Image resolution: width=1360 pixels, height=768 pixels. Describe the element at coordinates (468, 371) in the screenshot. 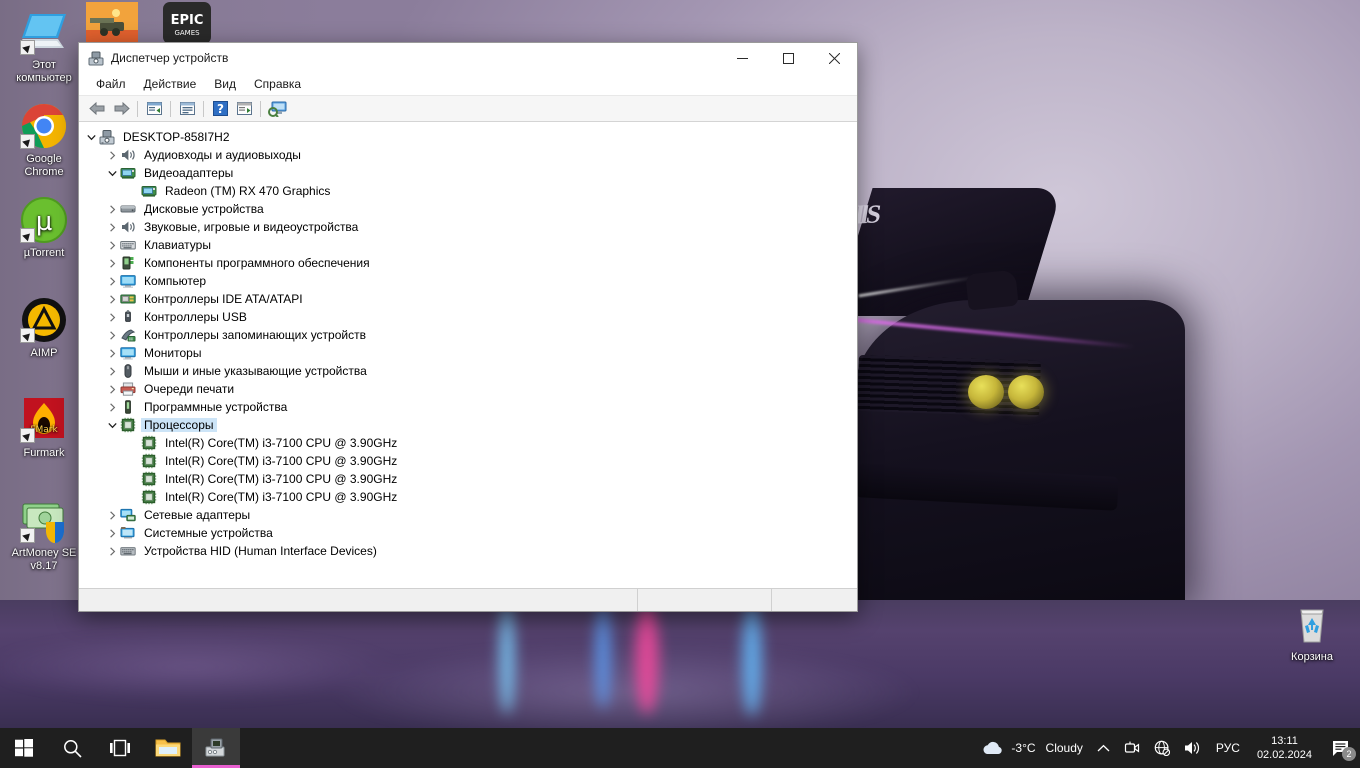

I see `tree-item: Мыши и иные указывающие устройства` at that location.